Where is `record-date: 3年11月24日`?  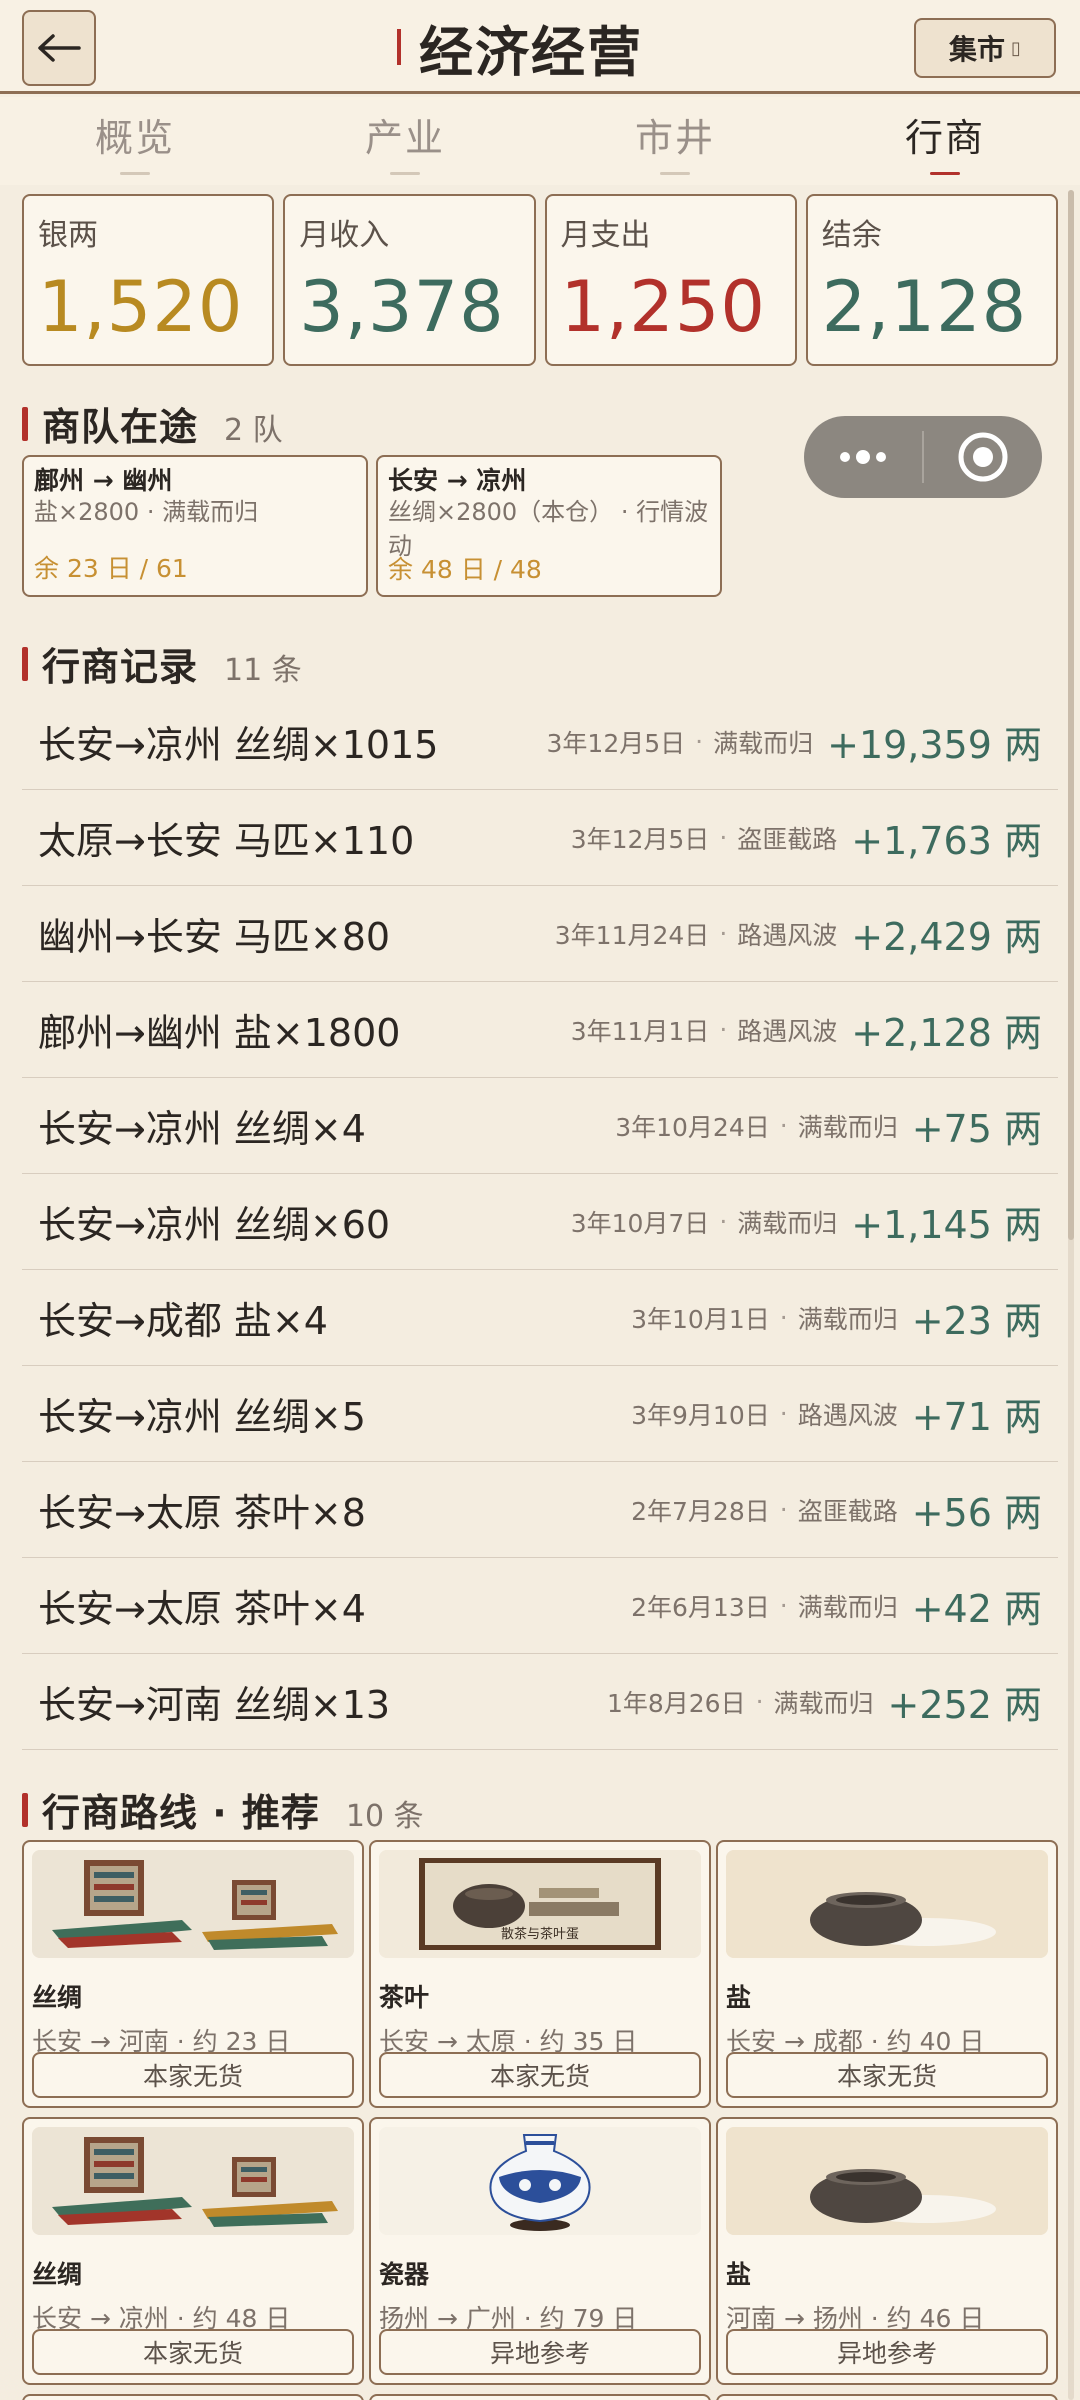
record-date: 3年11月24日 is located at coordinates (632, 935).